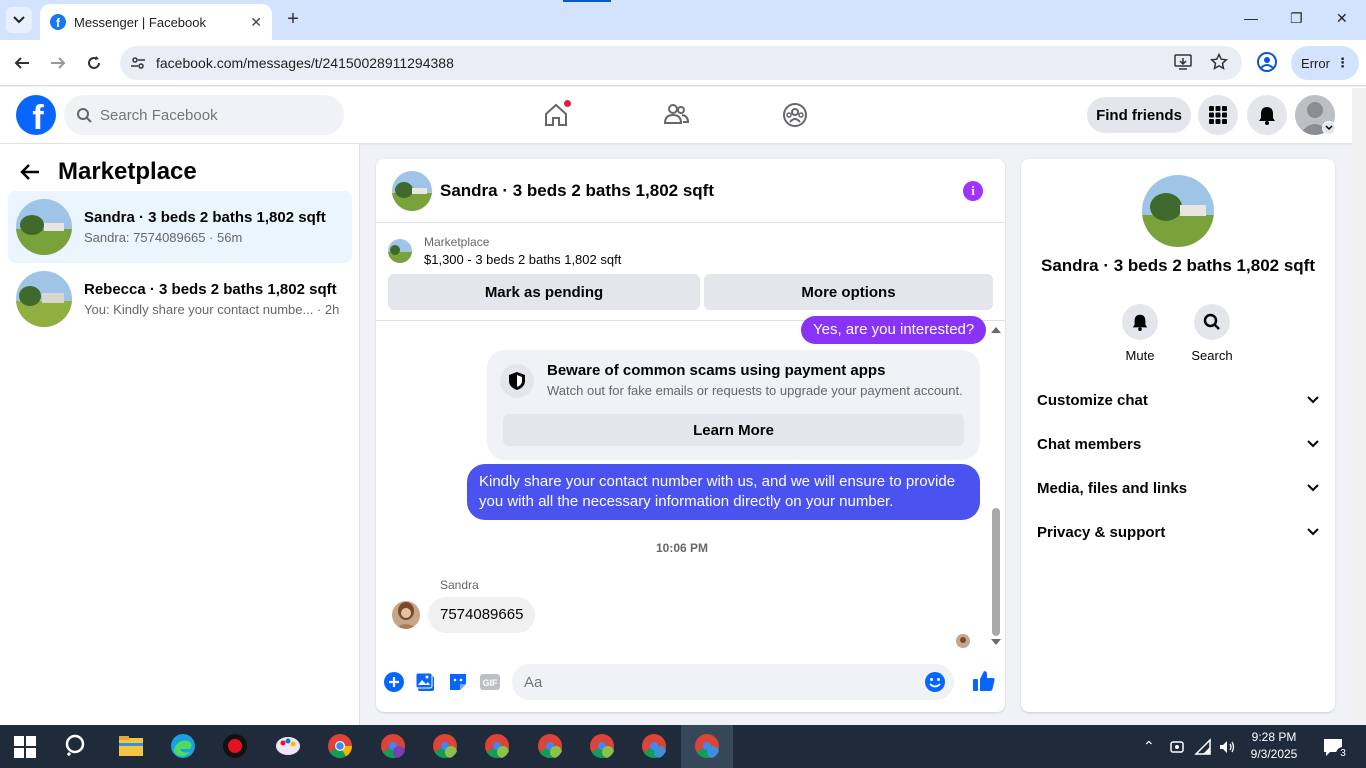 The width and height of the screenshot is (1366, 768). What do you see at coordinates (127, 171) in the screenshot?
I see `page-title: Marketplace` at bounding box center [127, 171].